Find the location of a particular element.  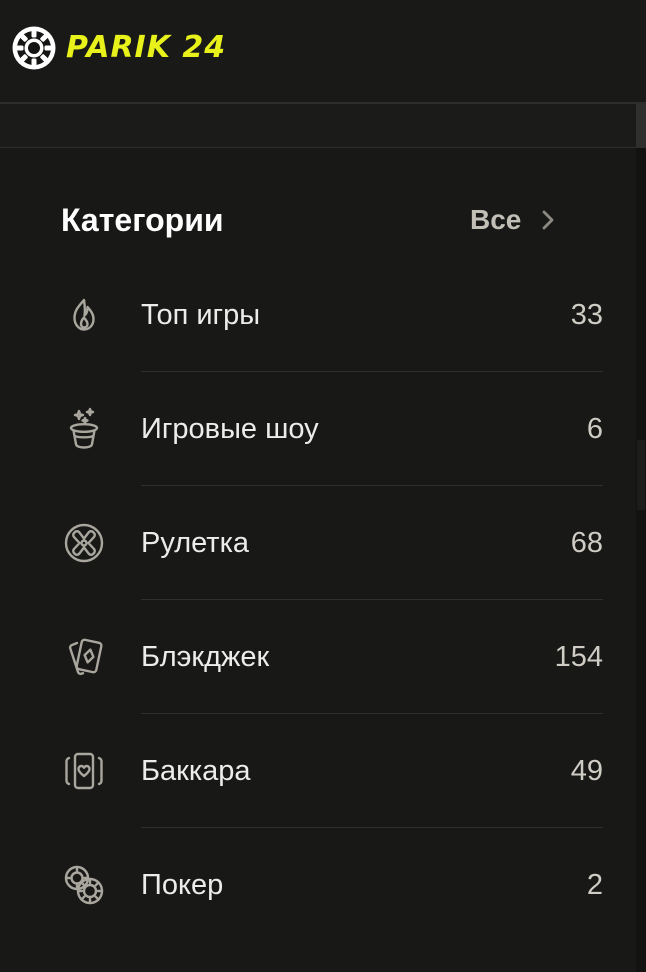

category-label: Покер is located at coordinates (182, 885).